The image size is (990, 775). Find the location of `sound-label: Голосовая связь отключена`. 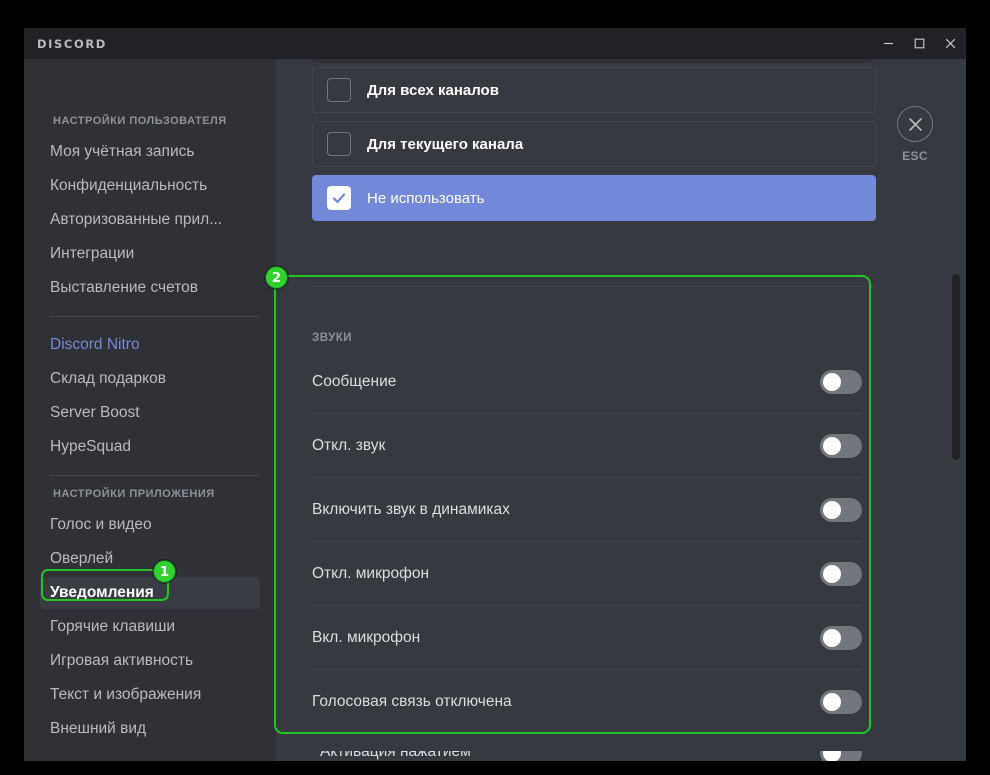

sound-label: Голосовая связь отключена is located at coordinates (412, 701).